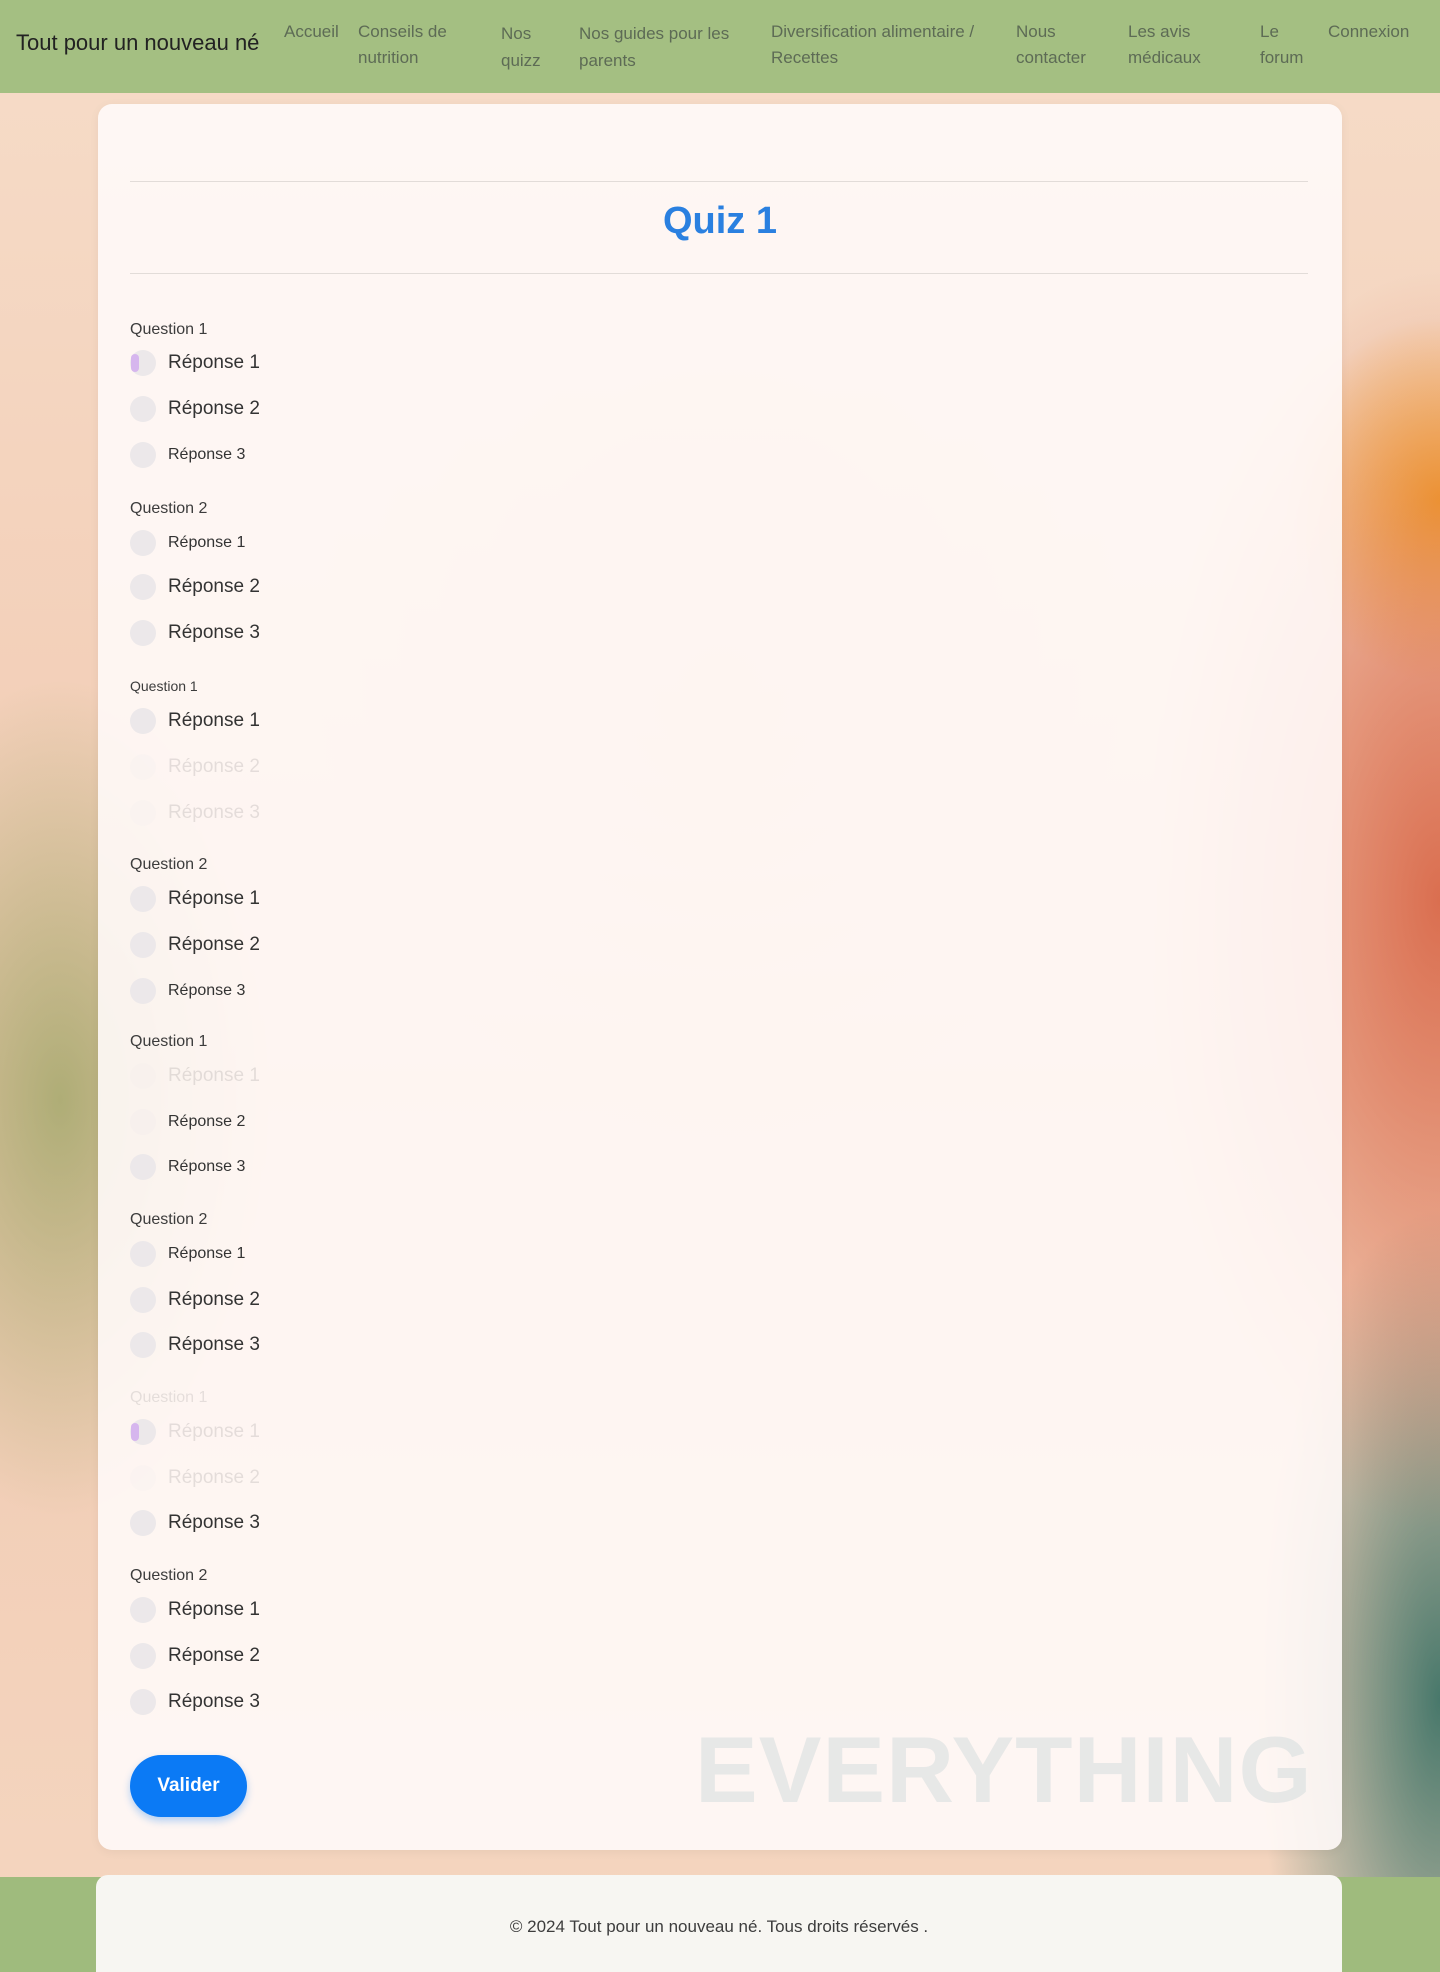 Image resolution: width=1440 pixels, height=1972 pixels. Describe the element at coordinates (516, 33) in the screenshot. I see `nav-label: Nos` at that location.